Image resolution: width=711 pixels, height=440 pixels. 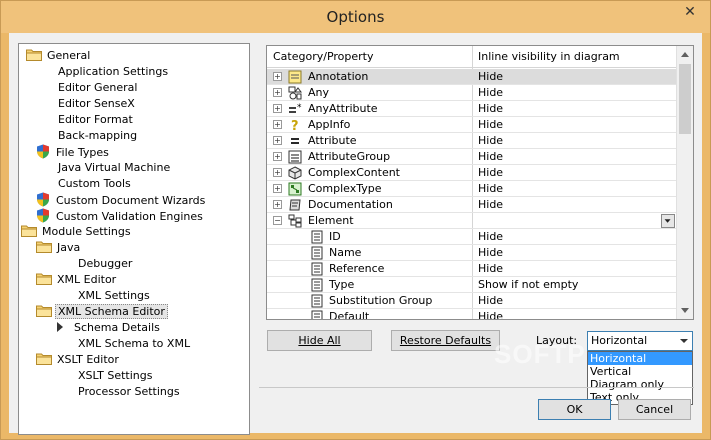 I want to click on layout-option-vertical: Vertical, so click(x=640, y=371).